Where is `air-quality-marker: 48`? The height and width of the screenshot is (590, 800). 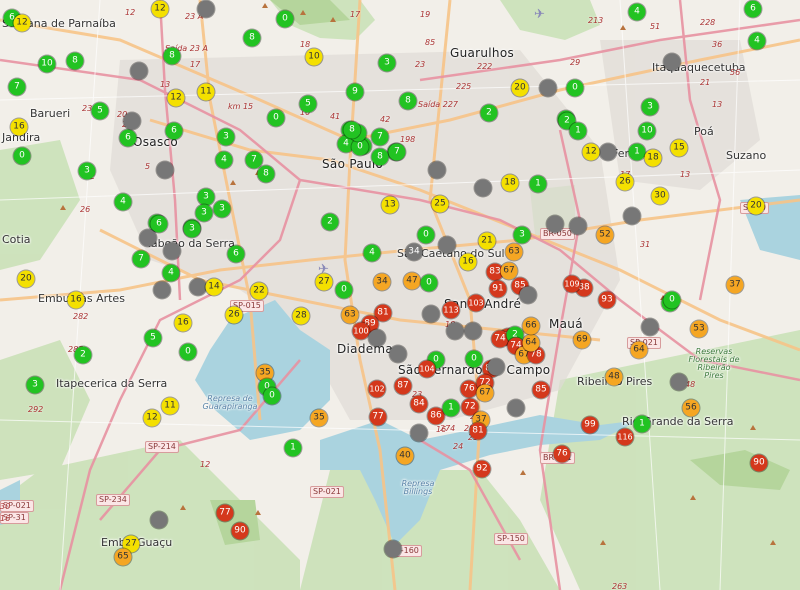
air-quality-marker: 48 is located at coordinates (614, 377).